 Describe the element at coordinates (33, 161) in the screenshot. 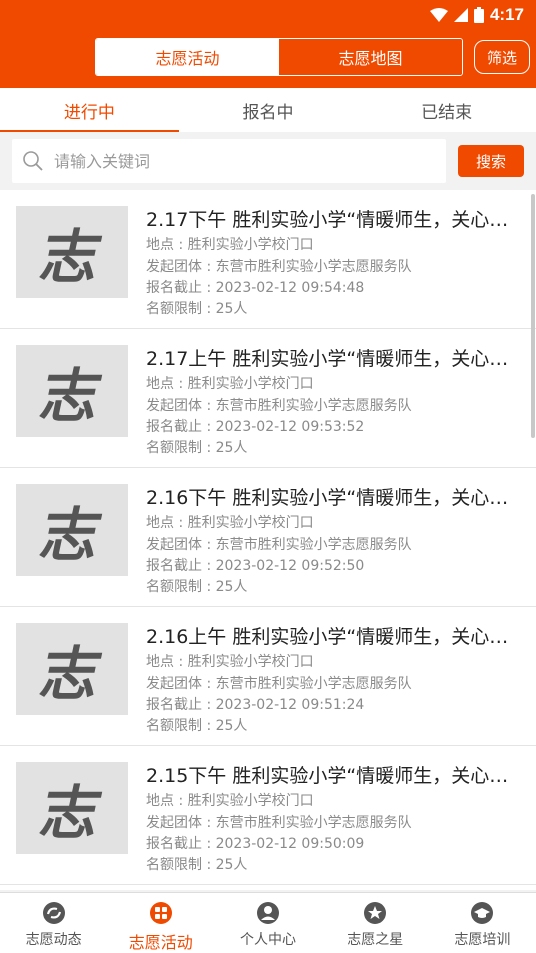

I see `search-icon` at that location.